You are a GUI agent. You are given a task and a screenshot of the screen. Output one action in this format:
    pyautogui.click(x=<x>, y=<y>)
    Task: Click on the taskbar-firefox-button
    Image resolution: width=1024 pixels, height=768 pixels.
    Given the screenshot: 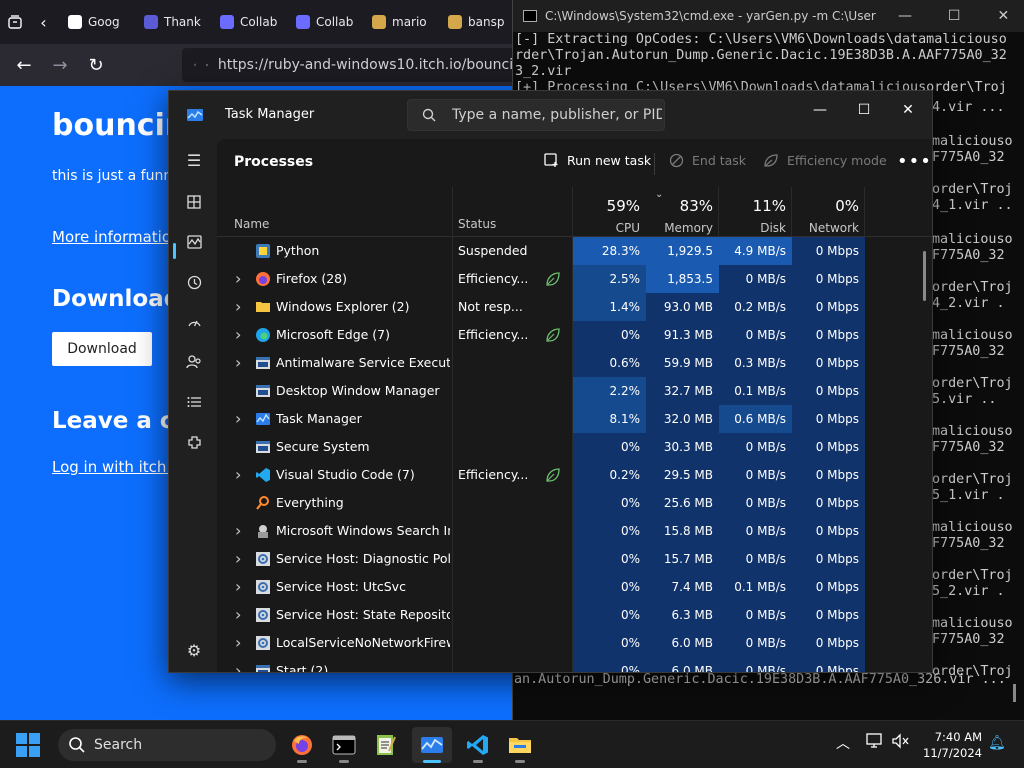 What is the action you would take?
    pyautogui.click(x=302, y=745)
    